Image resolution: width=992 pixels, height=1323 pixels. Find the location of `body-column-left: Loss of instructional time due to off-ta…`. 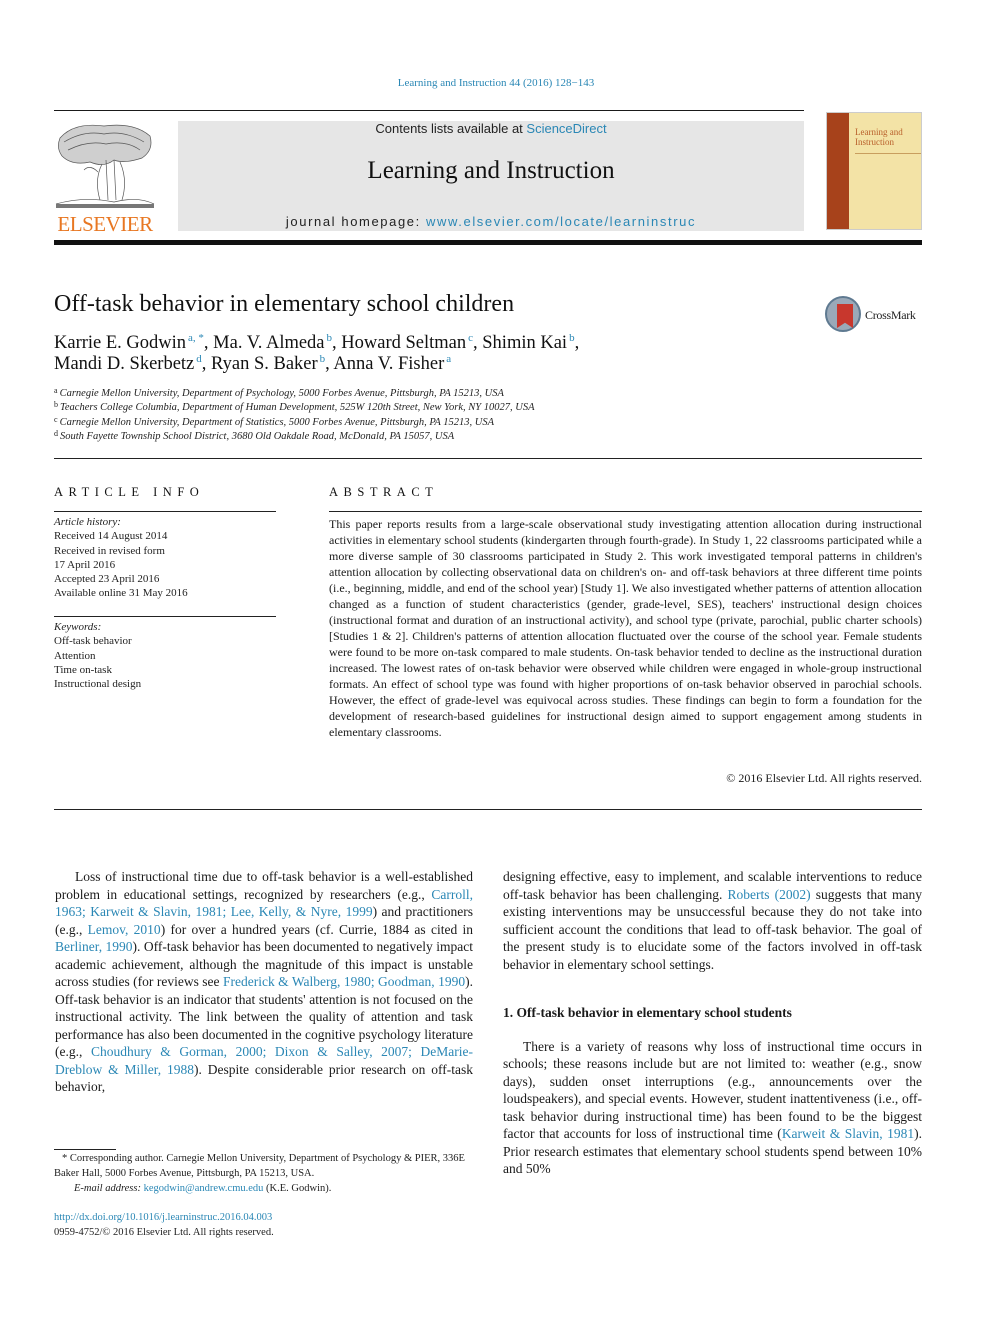

body-column-left: Loss of instructional time due to off-ta… is located at coordinates (264, 982).